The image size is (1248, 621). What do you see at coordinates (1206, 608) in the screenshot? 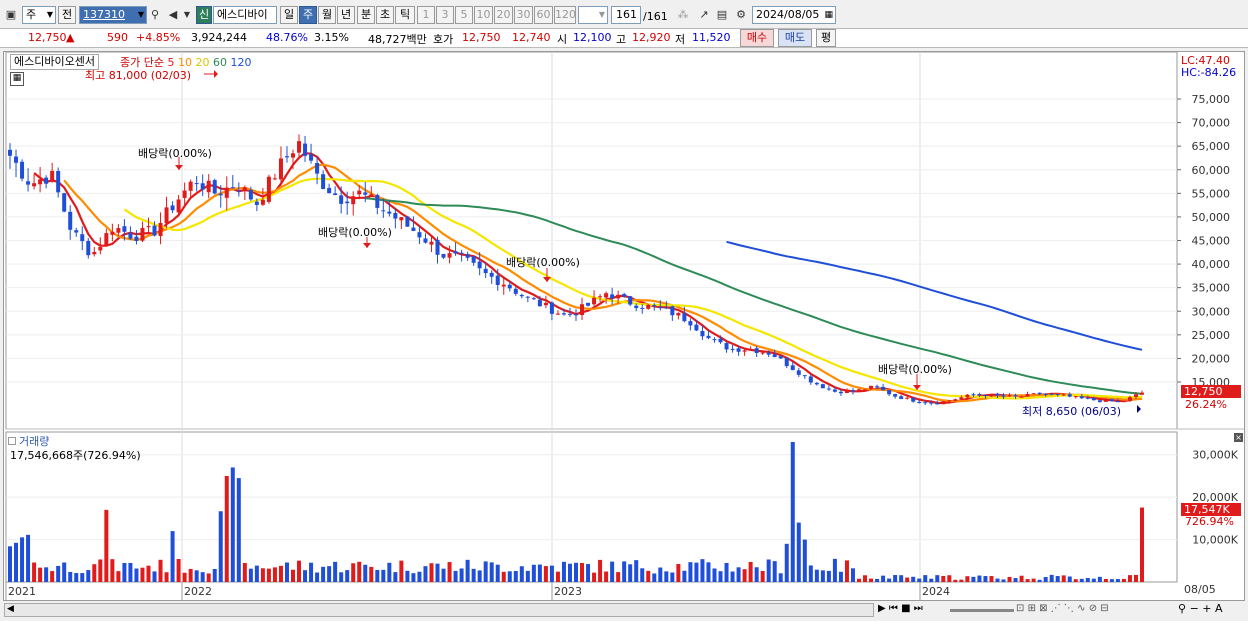
I see `zoom-in-icon: +` at bounding box center [1206, 608].